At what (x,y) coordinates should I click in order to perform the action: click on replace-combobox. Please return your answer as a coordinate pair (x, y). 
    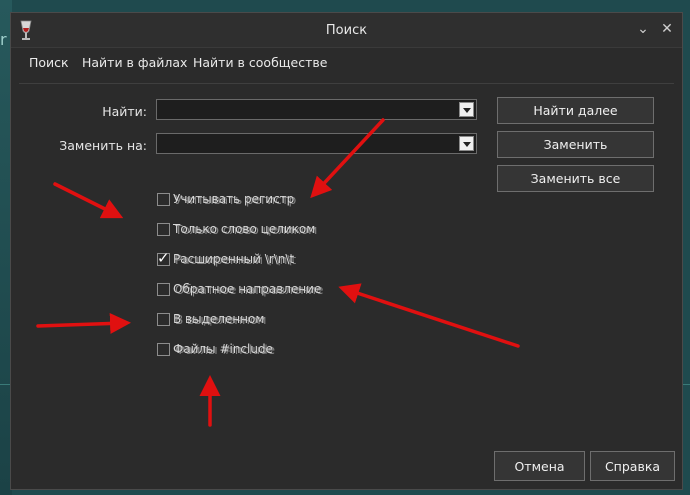
    Looking at the image, I should click on (316, 143).